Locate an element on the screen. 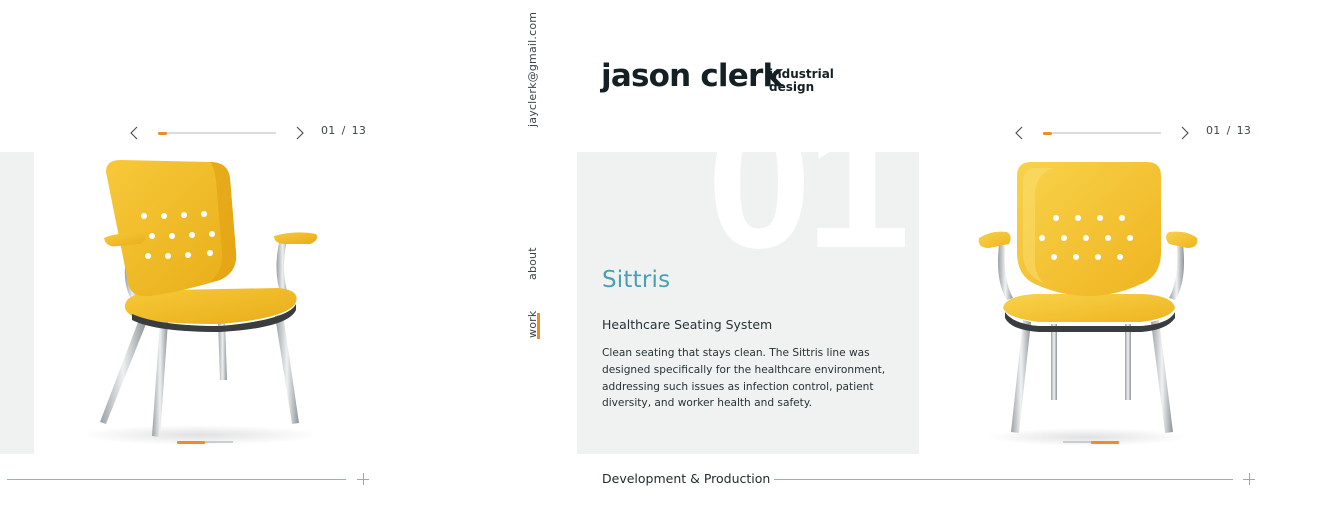  nav-active-indicator is located at coordinates (538, 326).